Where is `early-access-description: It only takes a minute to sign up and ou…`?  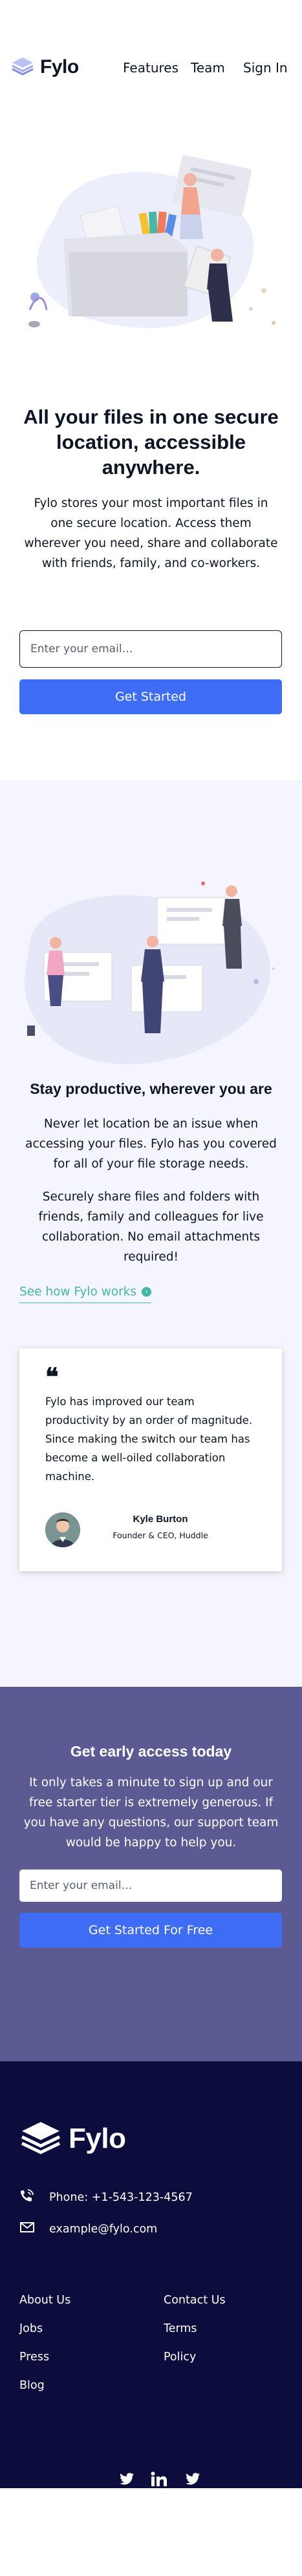 early-access-description: It only takes a minute to sign up and ou… is located at coordinates (151, 1813).